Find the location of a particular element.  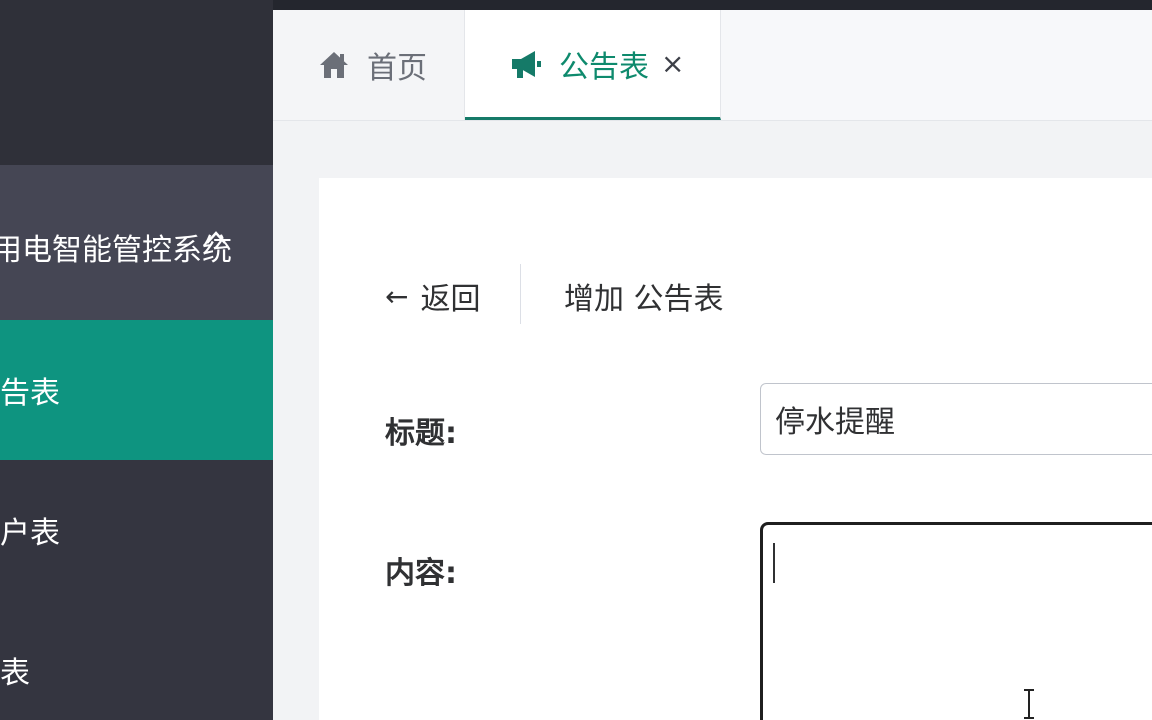

sidebar-item-notice: 公告表 is located at coordinates (136, 390).